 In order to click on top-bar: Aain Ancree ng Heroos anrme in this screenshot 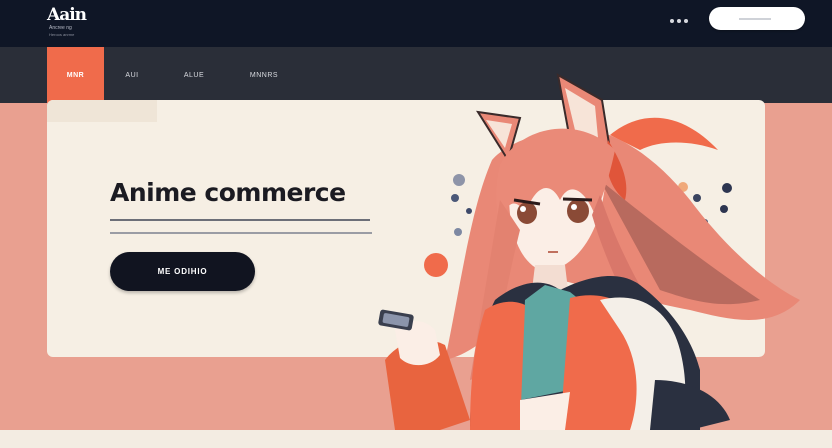, I will do `click(416, 23)`.